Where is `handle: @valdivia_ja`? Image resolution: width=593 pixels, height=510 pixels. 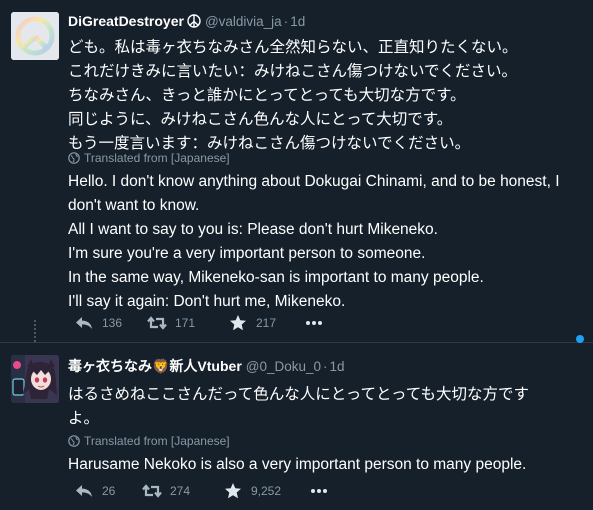 handle: @valdivia_ja is located at coordinates (243, 21).